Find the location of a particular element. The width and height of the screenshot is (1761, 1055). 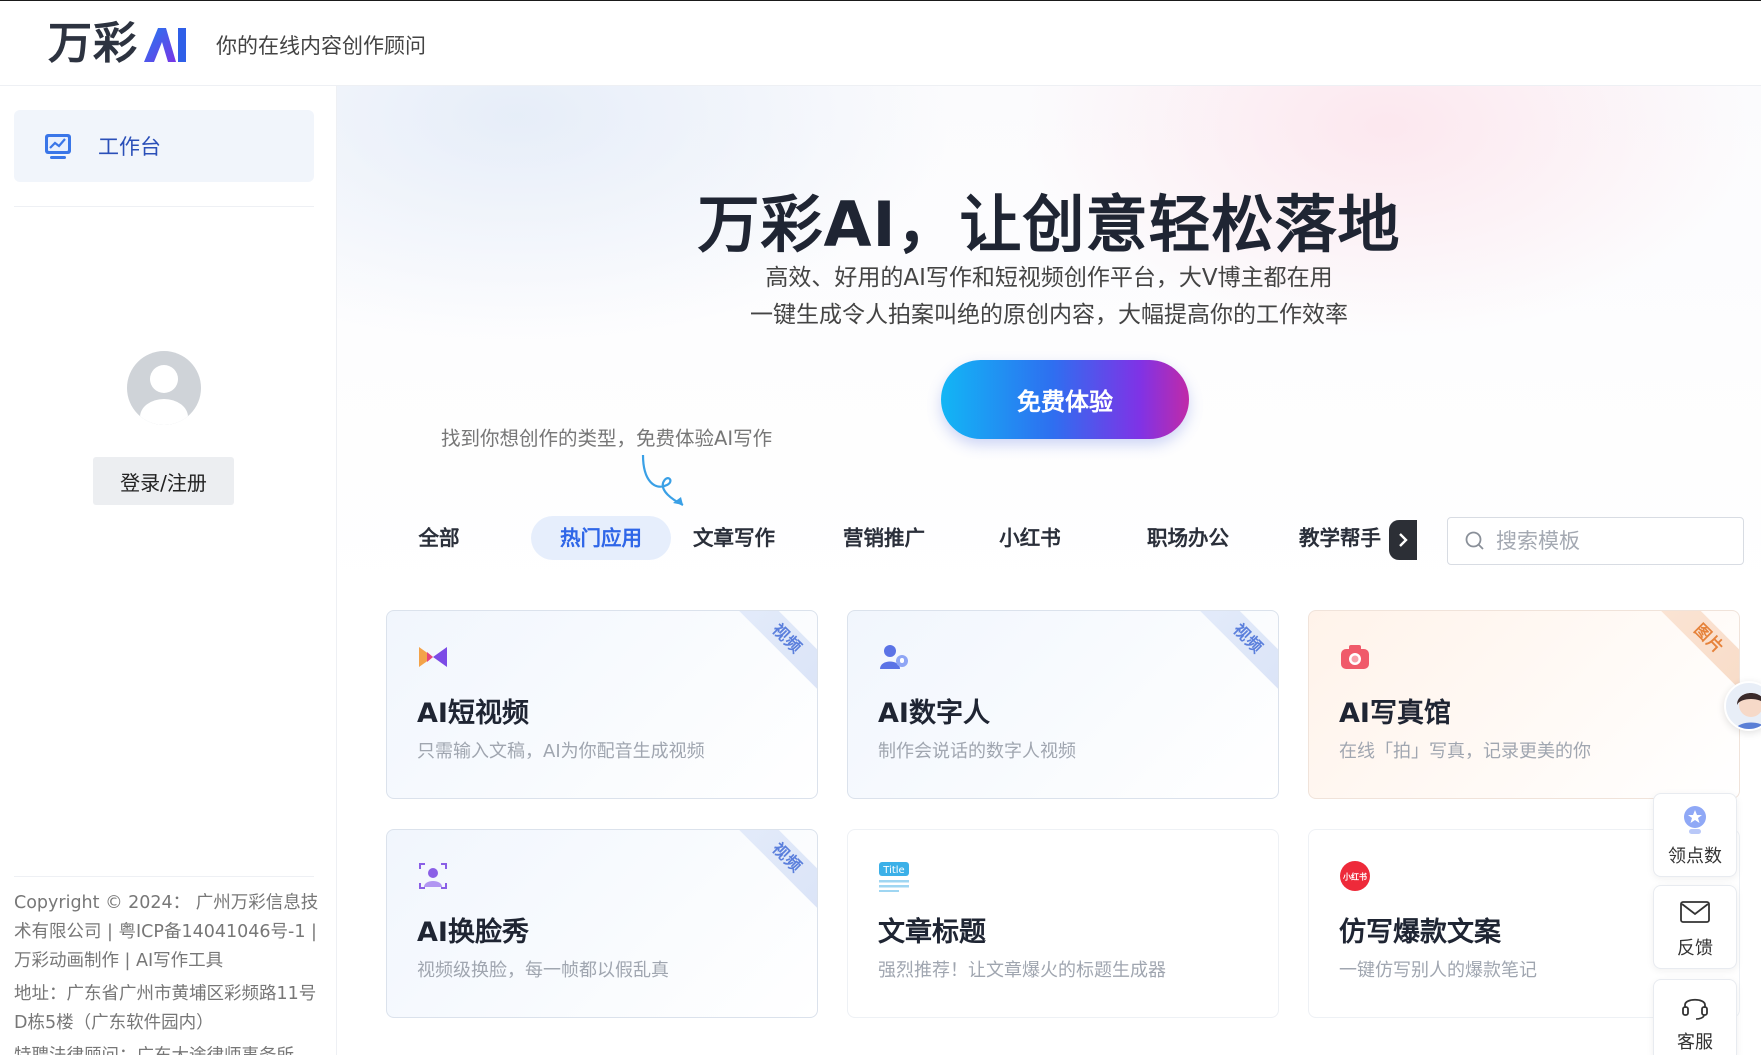

card-description: 一键仿写别人的爆款笔记 is located at coordinates (1438, 970).